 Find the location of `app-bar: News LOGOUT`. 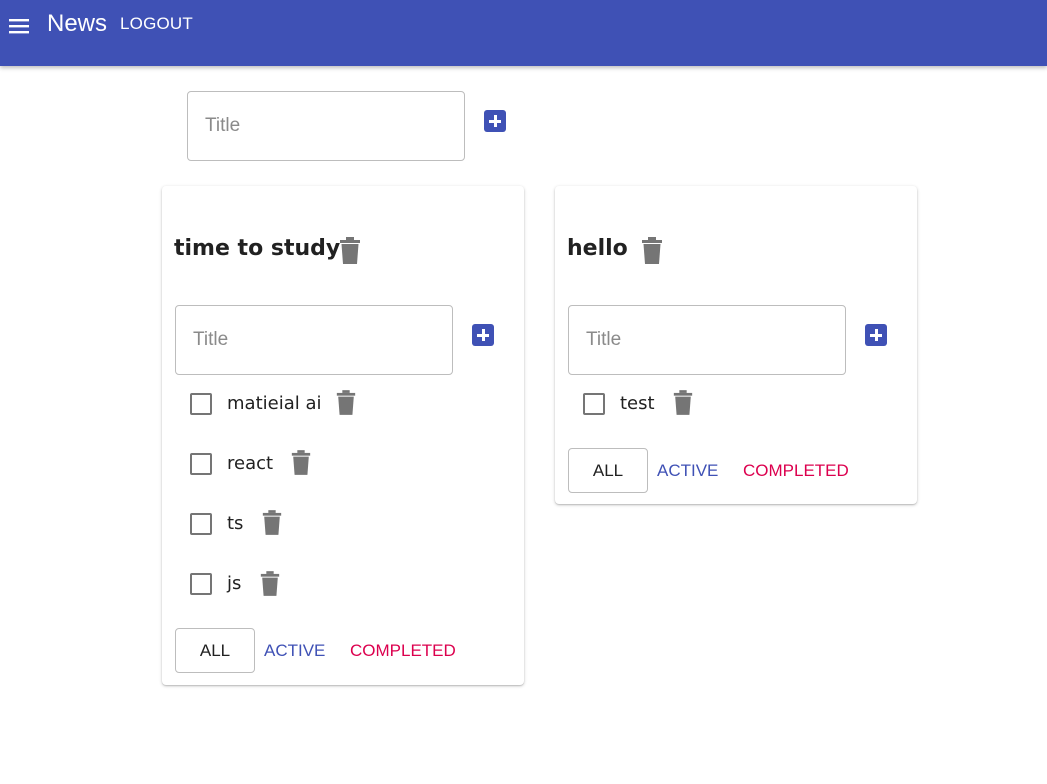

app-bar: News LOGOUT is located at coordinates (523, 33).